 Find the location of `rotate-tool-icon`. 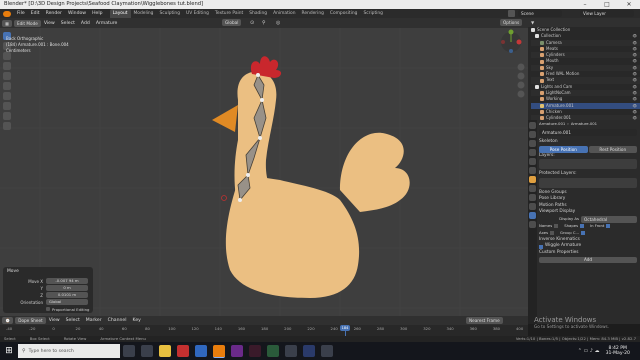

rotate-tool-icon is located at coordinates (7, 66).